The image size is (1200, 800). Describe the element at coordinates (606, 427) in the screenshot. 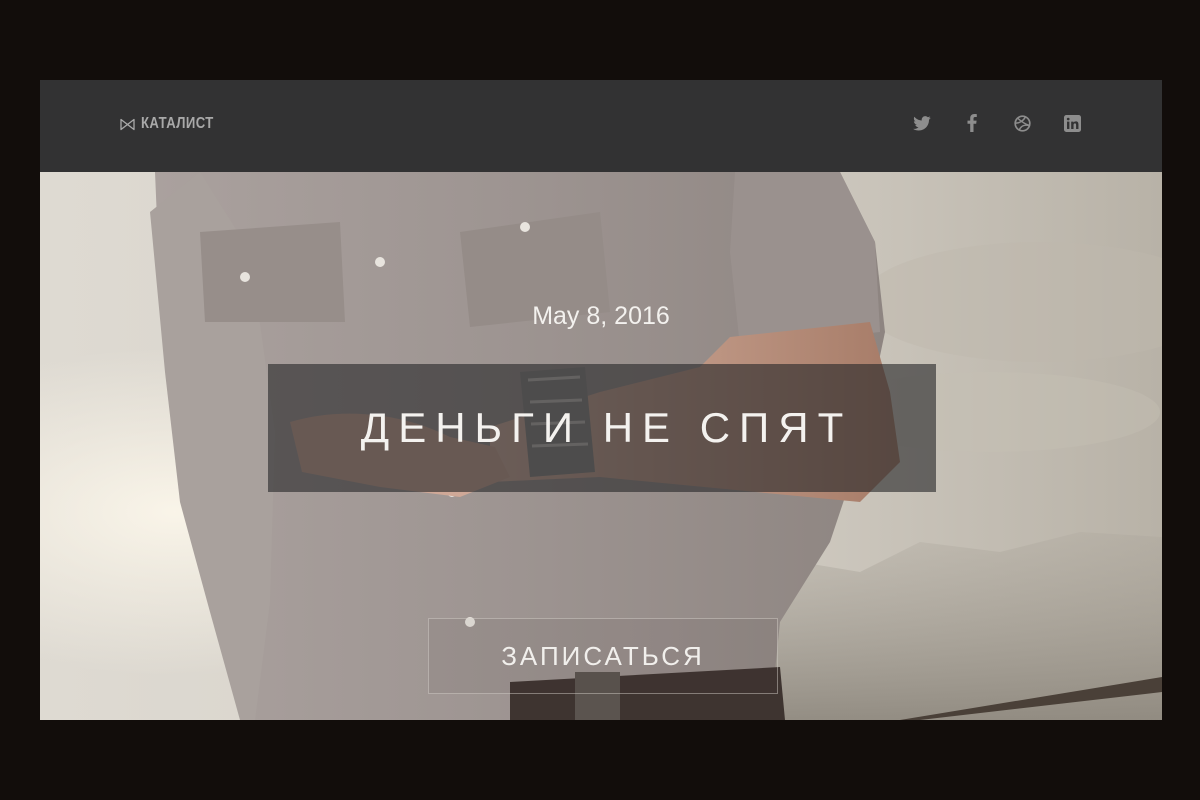

I see `hero-title: ДЕНЬГИ НЕ СПЯТ` at that location.